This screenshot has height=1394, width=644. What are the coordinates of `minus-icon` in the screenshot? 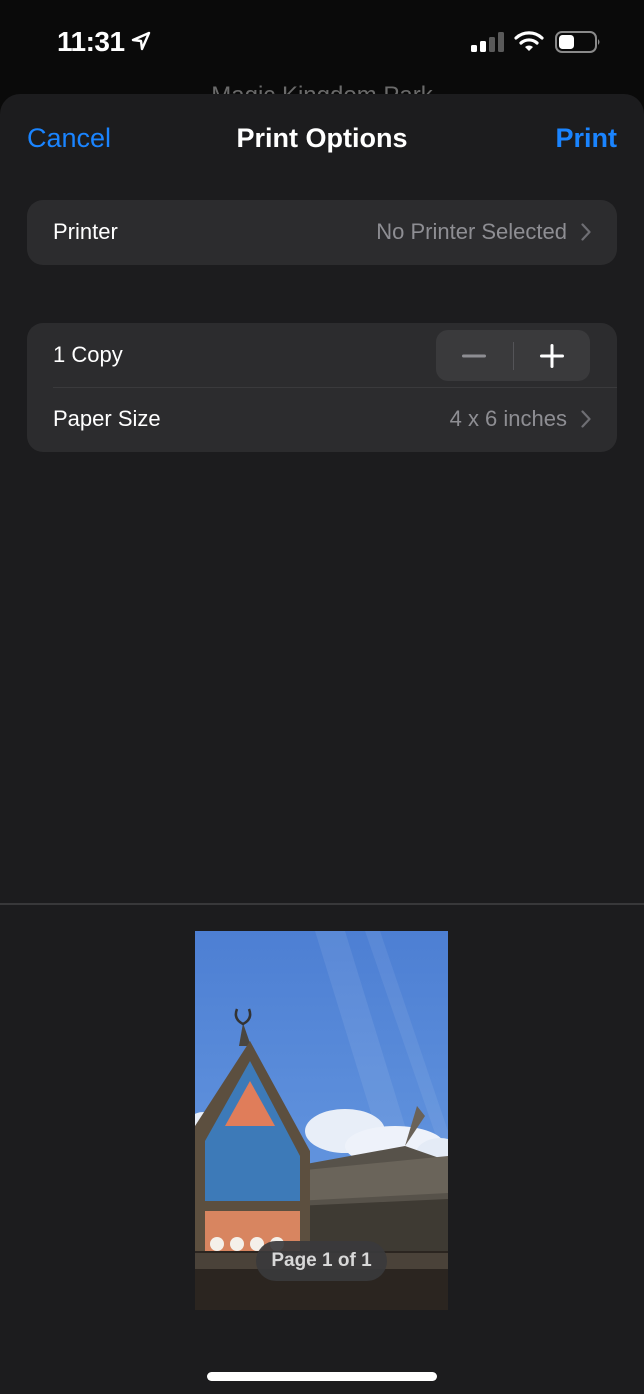 It's located at (474, 355).